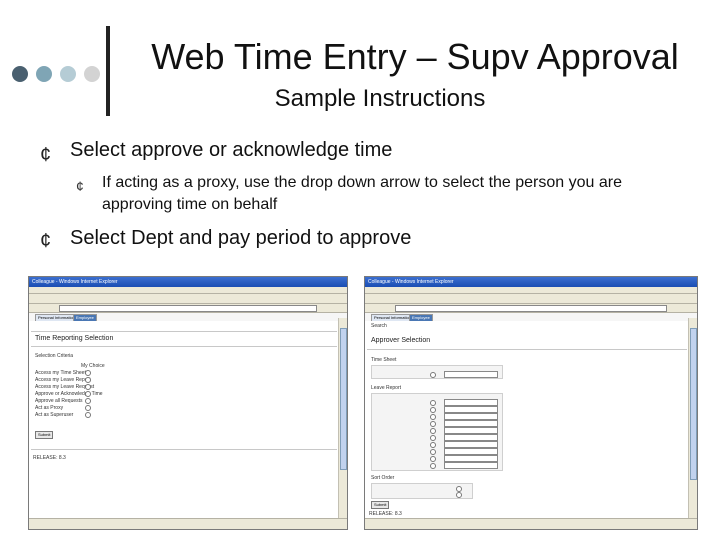  I want to click on option-label: Approve all Requests, so click(59, 401).